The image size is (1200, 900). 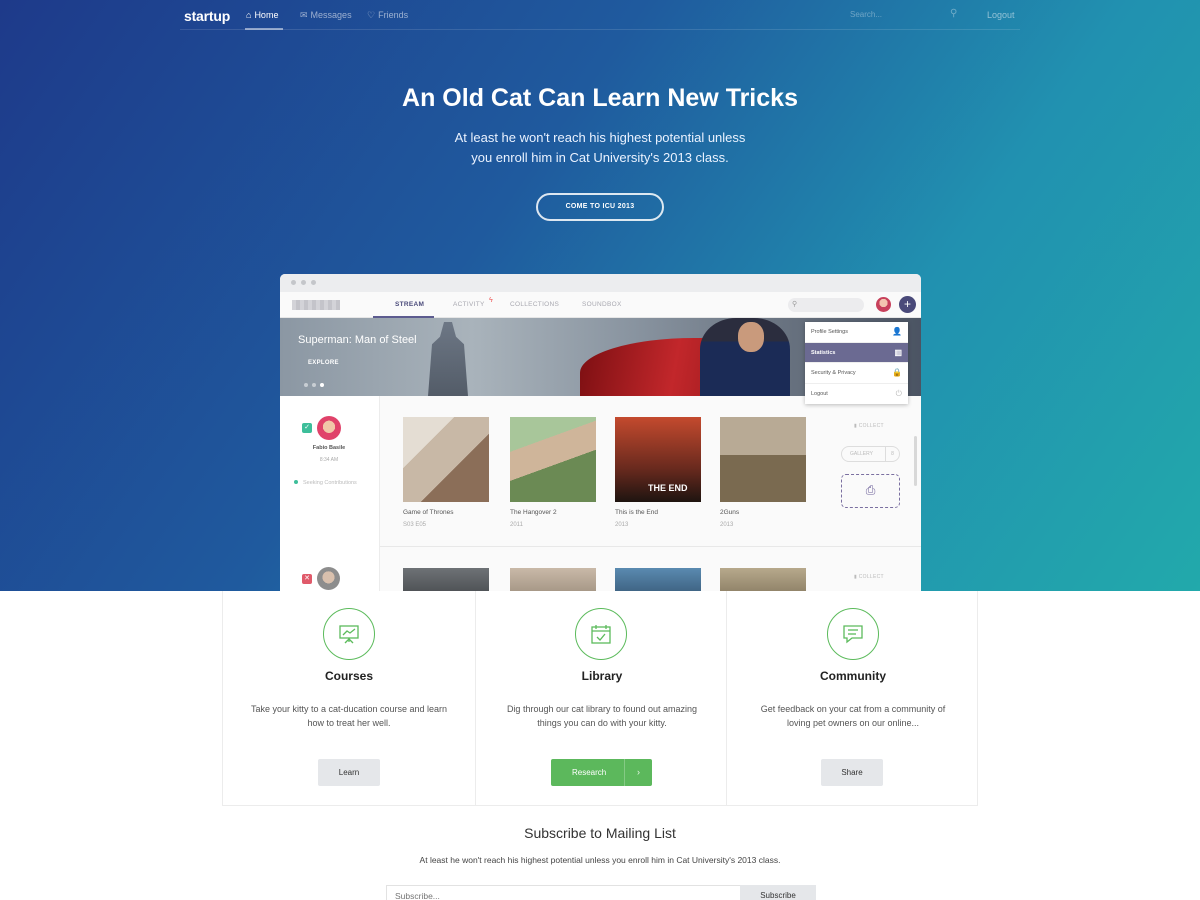 What do you see at coordinates (371, 15) in the screenshot?
I see `heart-icon: ♡` at bounding box center [371, 15].